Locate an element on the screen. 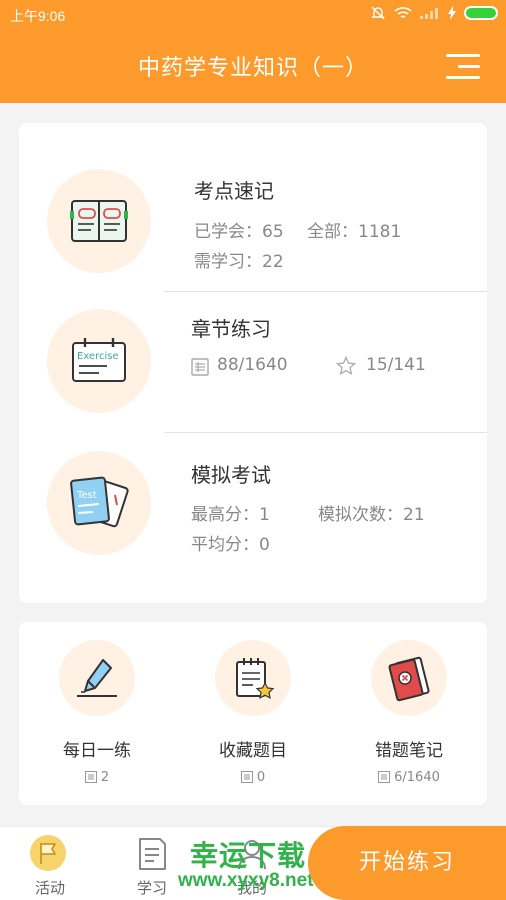  nav-label: 活动 is located at coordinates (49, 888).